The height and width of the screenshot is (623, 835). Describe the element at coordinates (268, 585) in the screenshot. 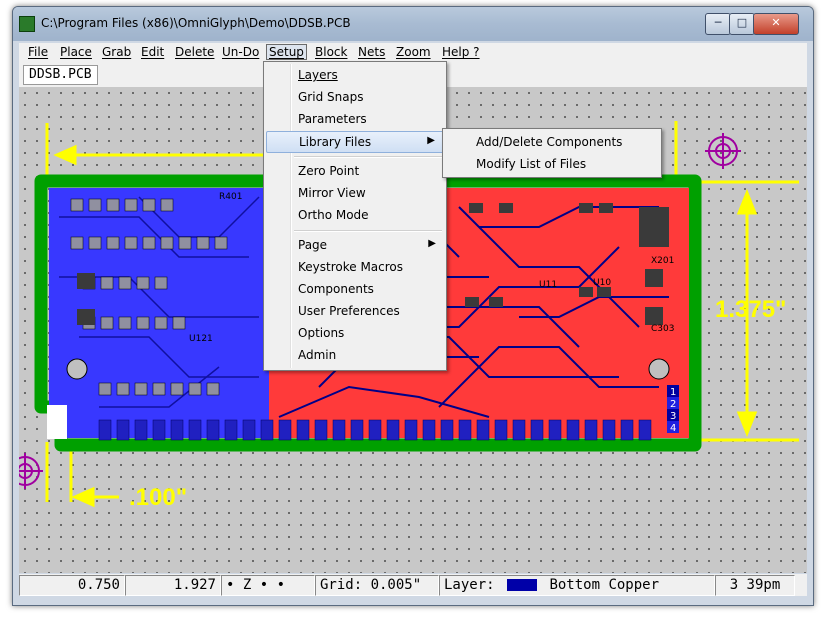

I see `mode-indicator: • Z • •` at that location.